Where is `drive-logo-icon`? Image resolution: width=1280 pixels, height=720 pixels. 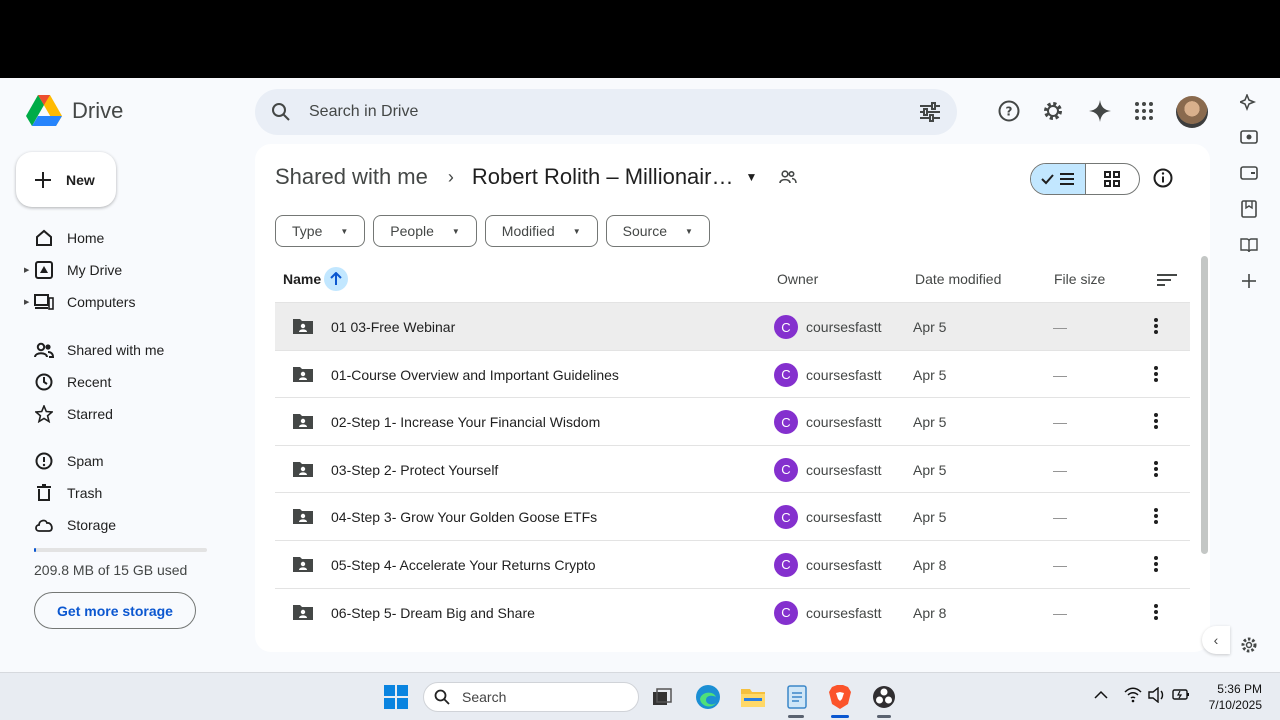
drive-logo-icon is located at coordinates (44, 110).